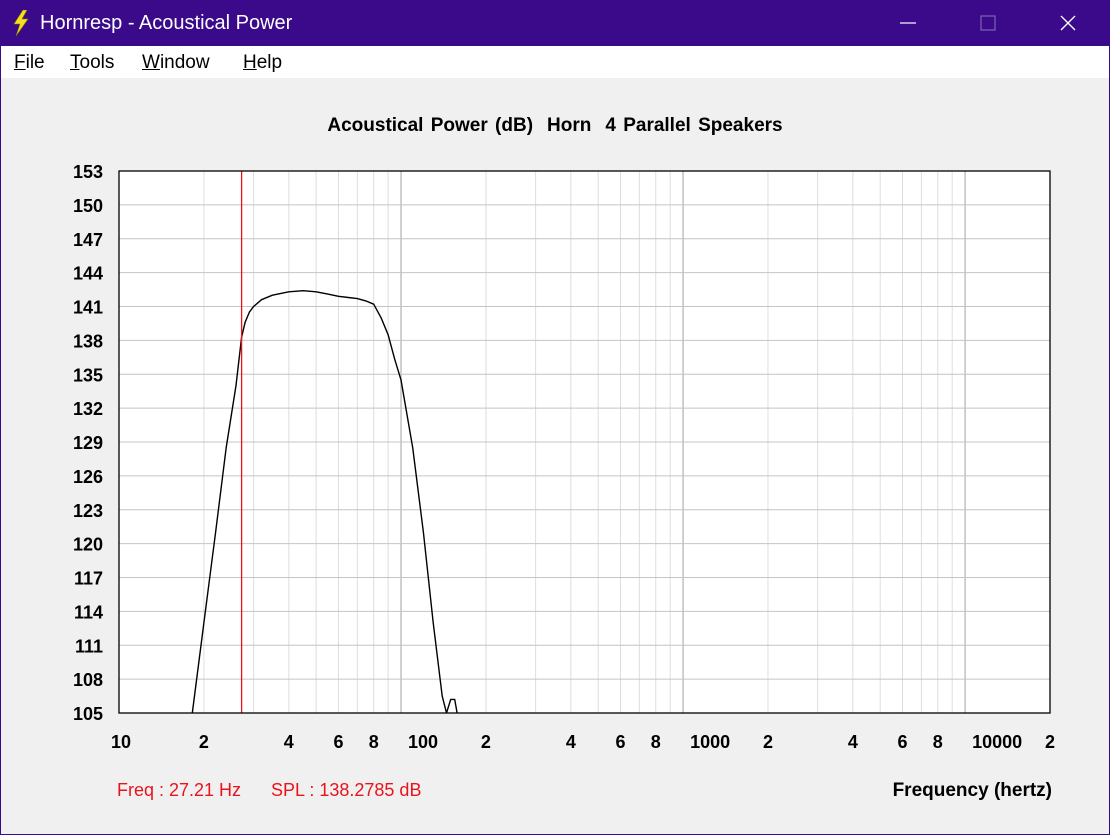 This screenshot has width=1110, height=835. Describe the element at coordinates (88, 612) in the screenshot. I see `y-tick-label: 114` at that location.